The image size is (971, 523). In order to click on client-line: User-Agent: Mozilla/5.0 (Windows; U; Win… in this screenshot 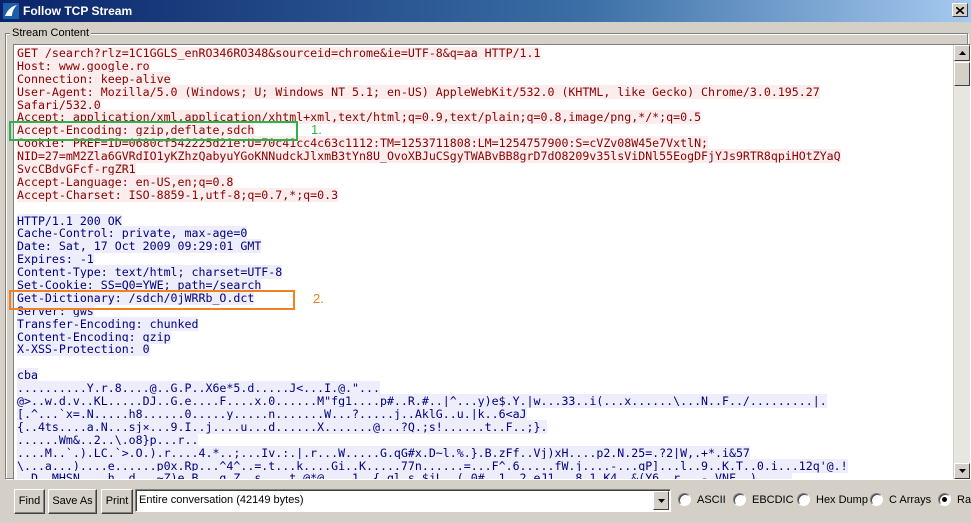, I will do `click(418, 91)`.